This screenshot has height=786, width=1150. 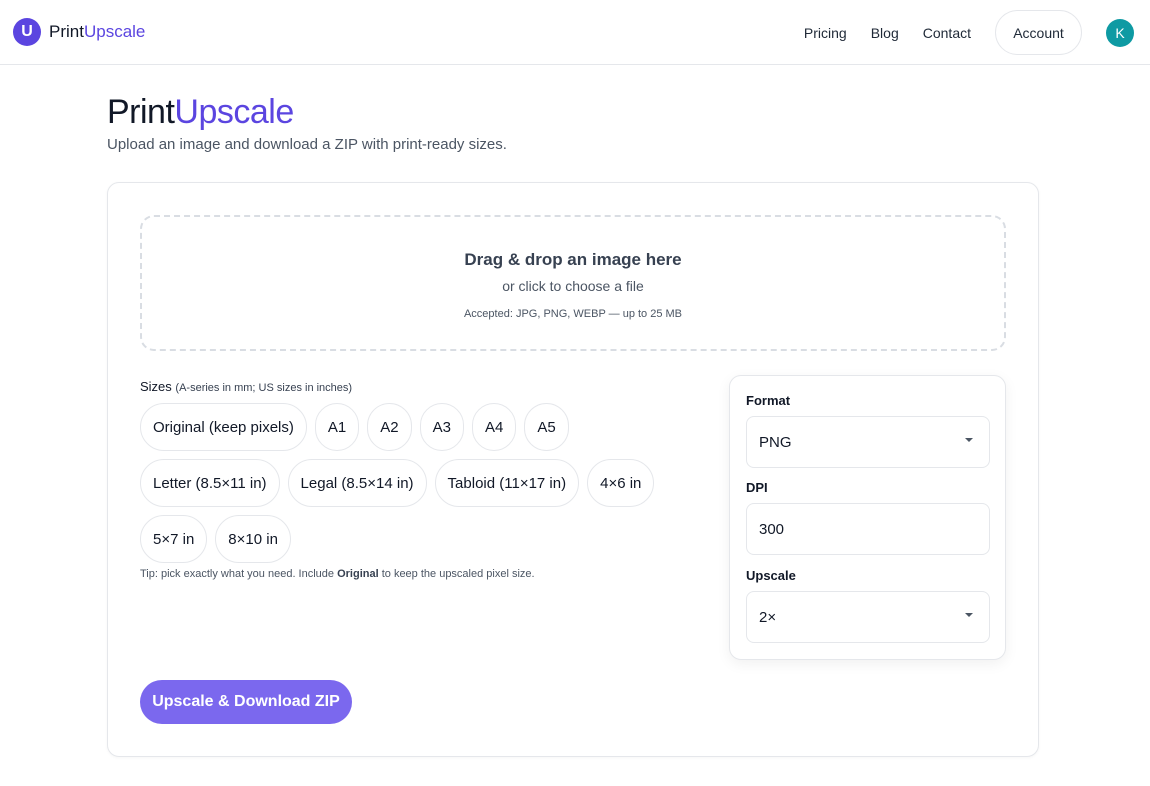 I want to click on size-chip-4x6: 4×6 in, so click(x=621, y=483).